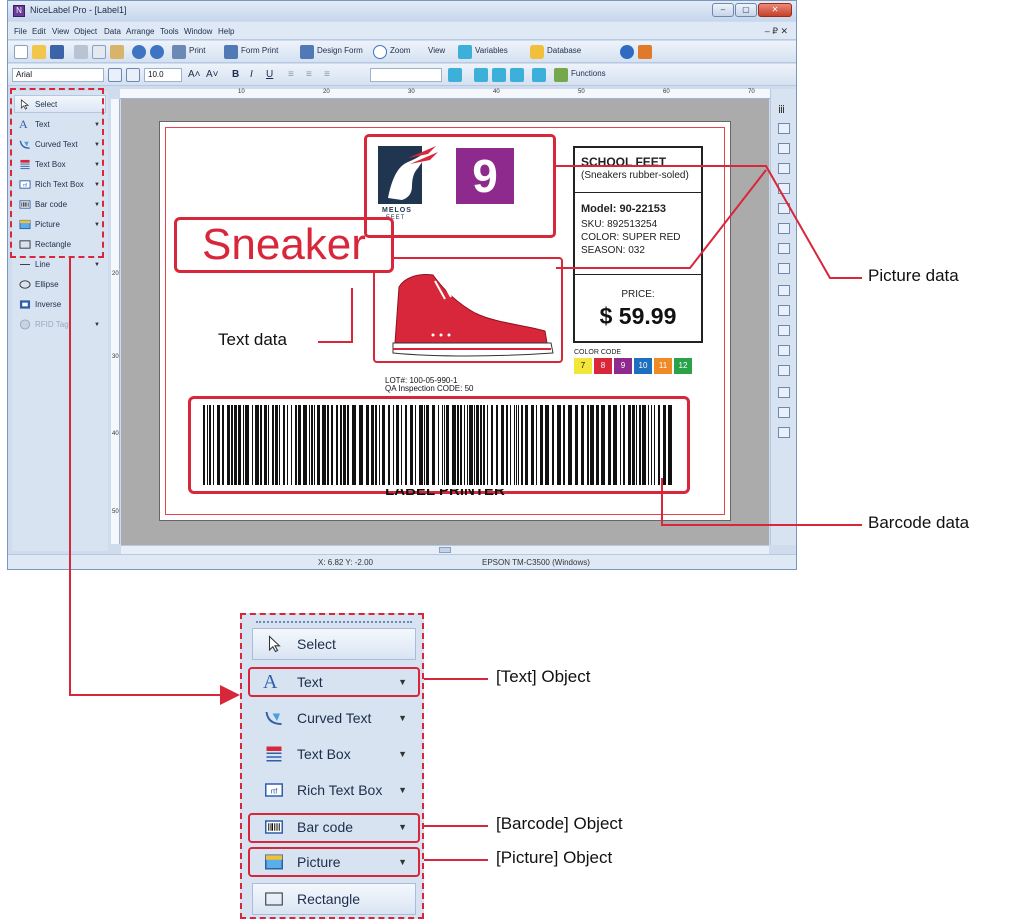 This screenshot has height=919, width=1020. I want to click on highlight-logo-picture, so click(460, 186).